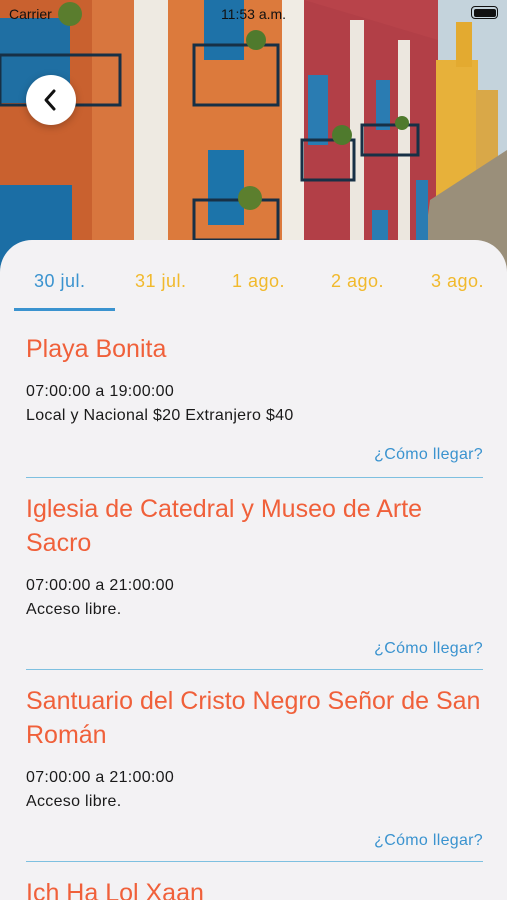 This screenshot has height=900, width=507. What do you see at coordinates (64, 309) in the screenshot?
I see `tab-indicator` at bounding box center [64, 309].